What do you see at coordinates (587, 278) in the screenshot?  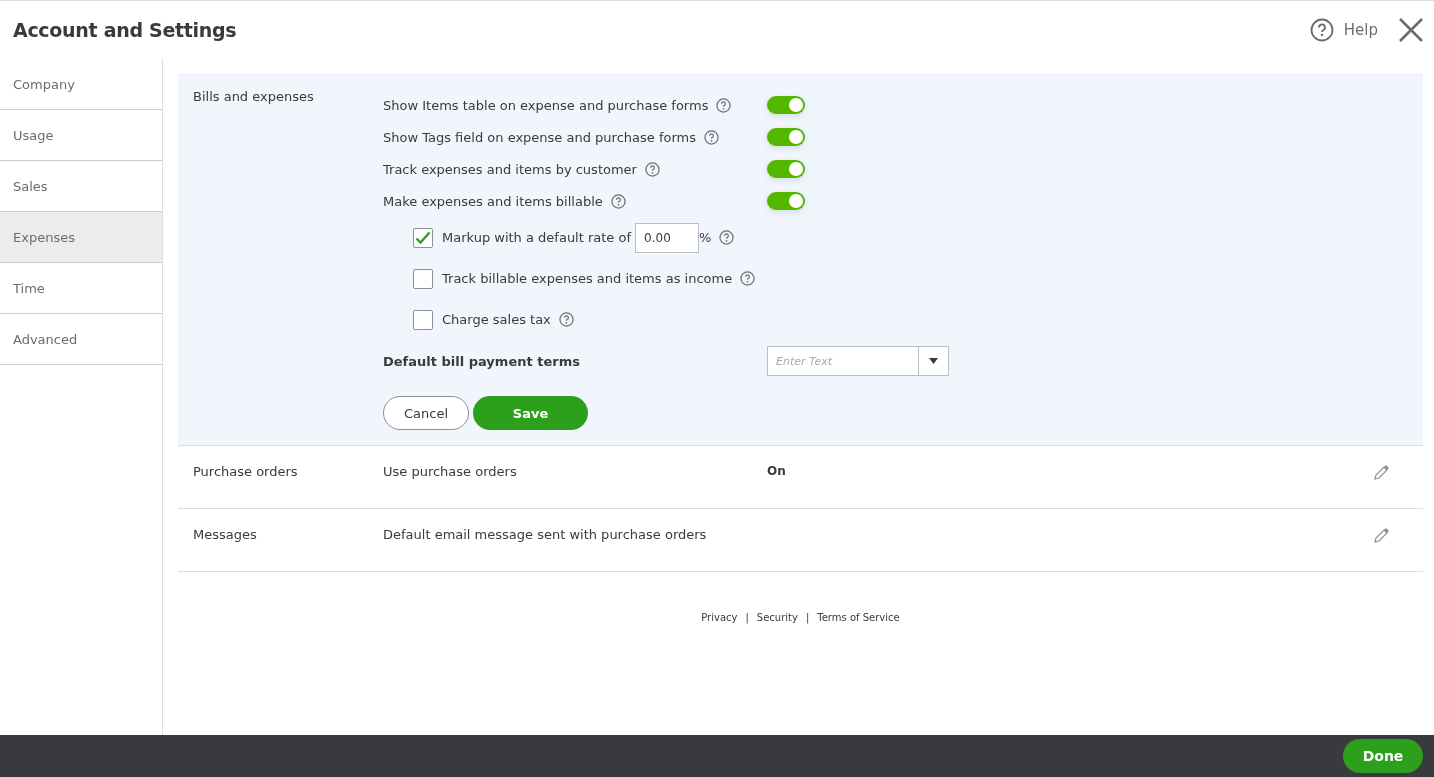 I see `checkbox-label: Track billable expenses and items as income` at bounding box center [587, 278].